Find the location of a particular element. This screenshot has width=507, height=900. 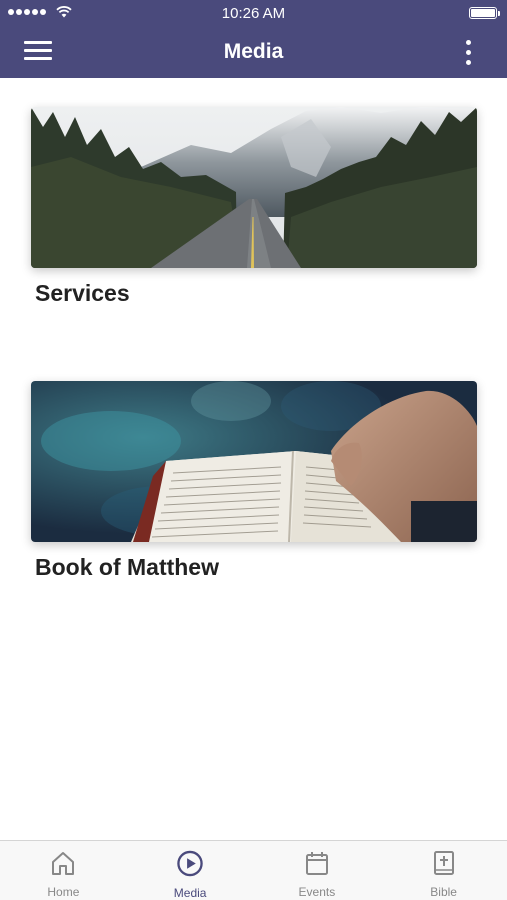

tab-events: Events is located at coordinates (317, 870).